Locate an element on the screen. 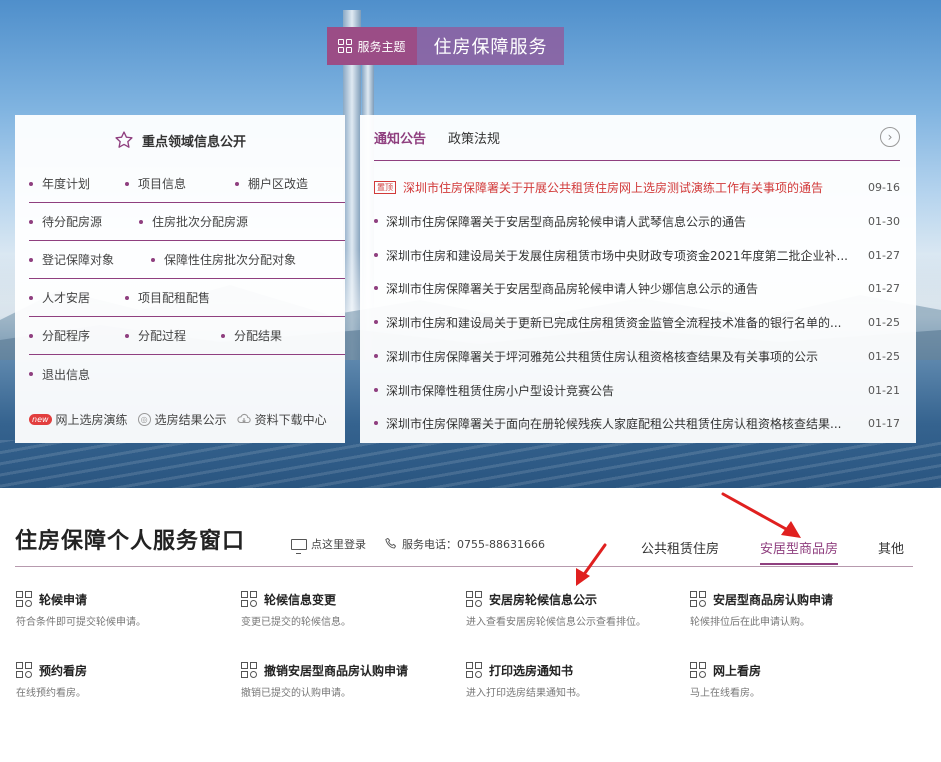  download-center-link: 资料下载中心 is located at coordinates (281, 419).